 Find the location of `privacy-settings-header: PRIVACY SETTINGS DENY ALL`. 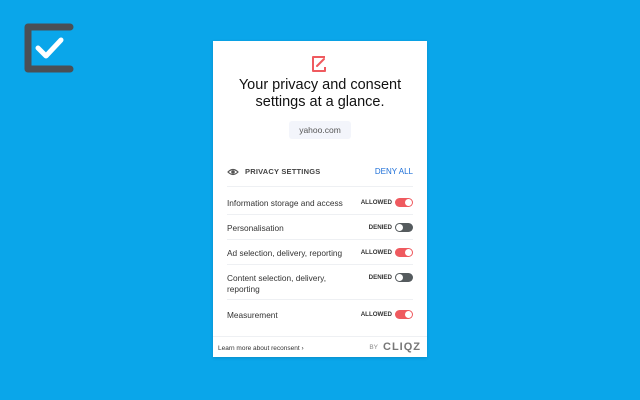

privacy-settings-header: PRIVACY SETTINGS DENY ALL is located at coordinates (320, 172).